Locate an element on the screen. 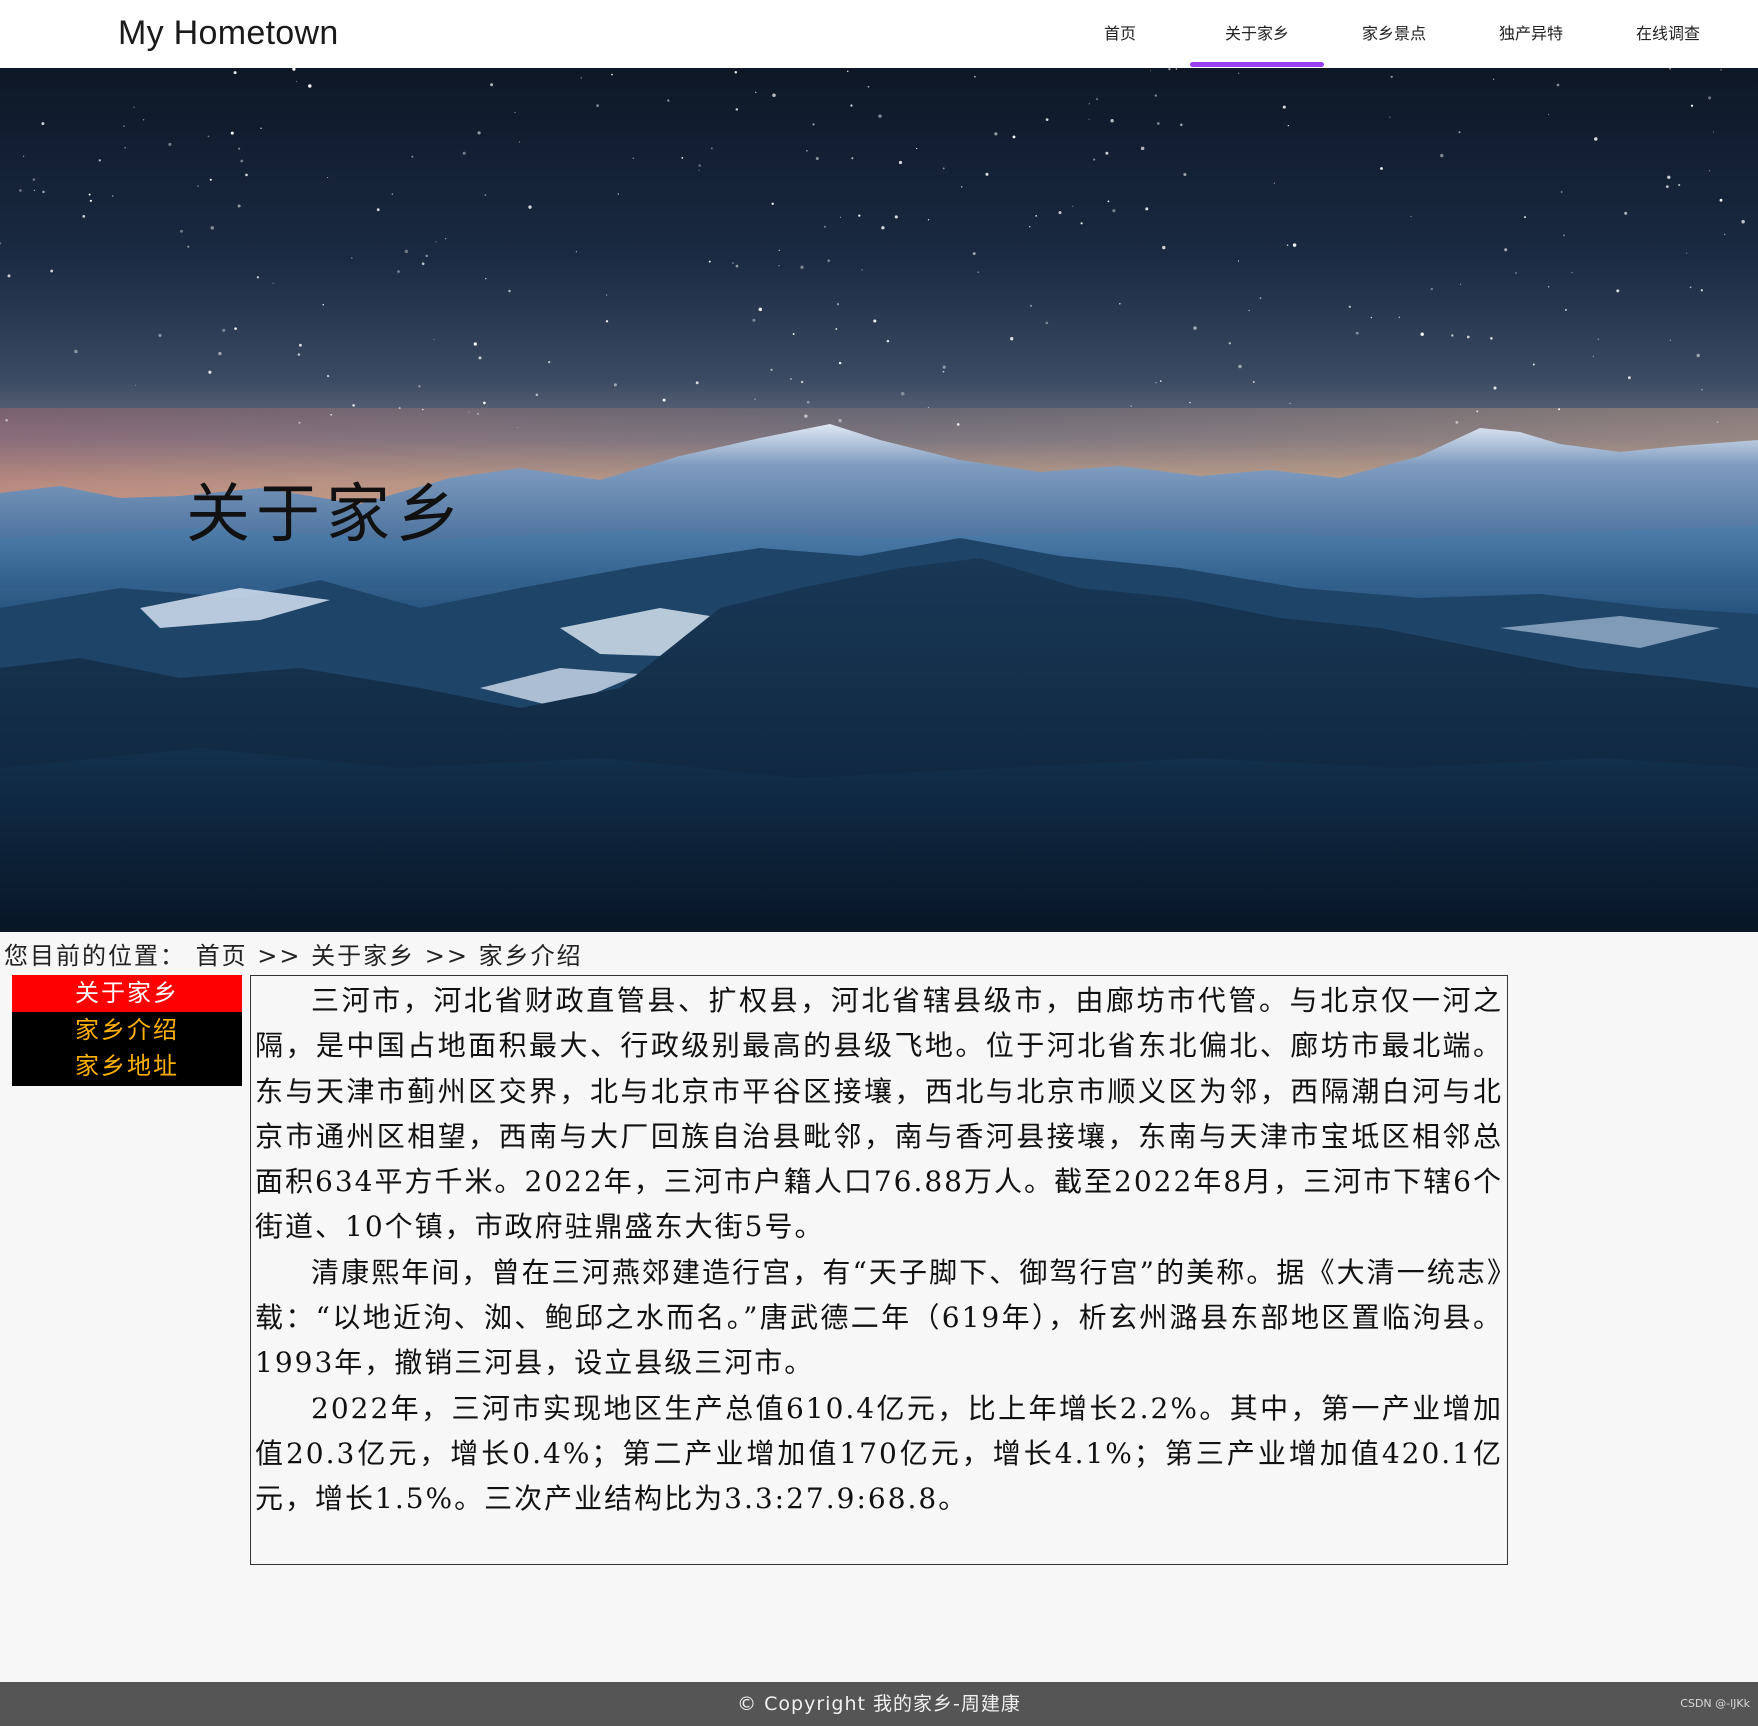  hero-title: 关于家乡 is located at coordinates (326, 515).